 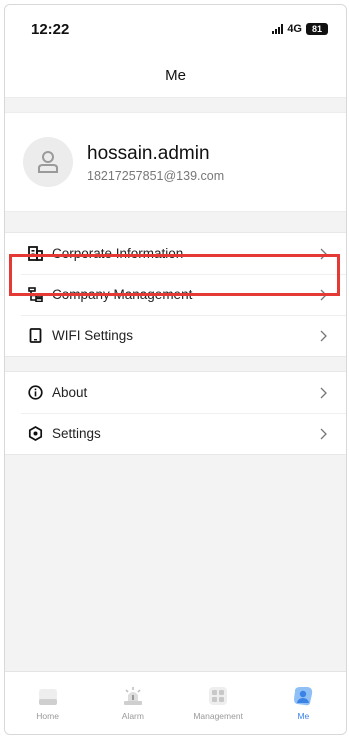 I want to click on info-icon, so click(x=35, y=393).